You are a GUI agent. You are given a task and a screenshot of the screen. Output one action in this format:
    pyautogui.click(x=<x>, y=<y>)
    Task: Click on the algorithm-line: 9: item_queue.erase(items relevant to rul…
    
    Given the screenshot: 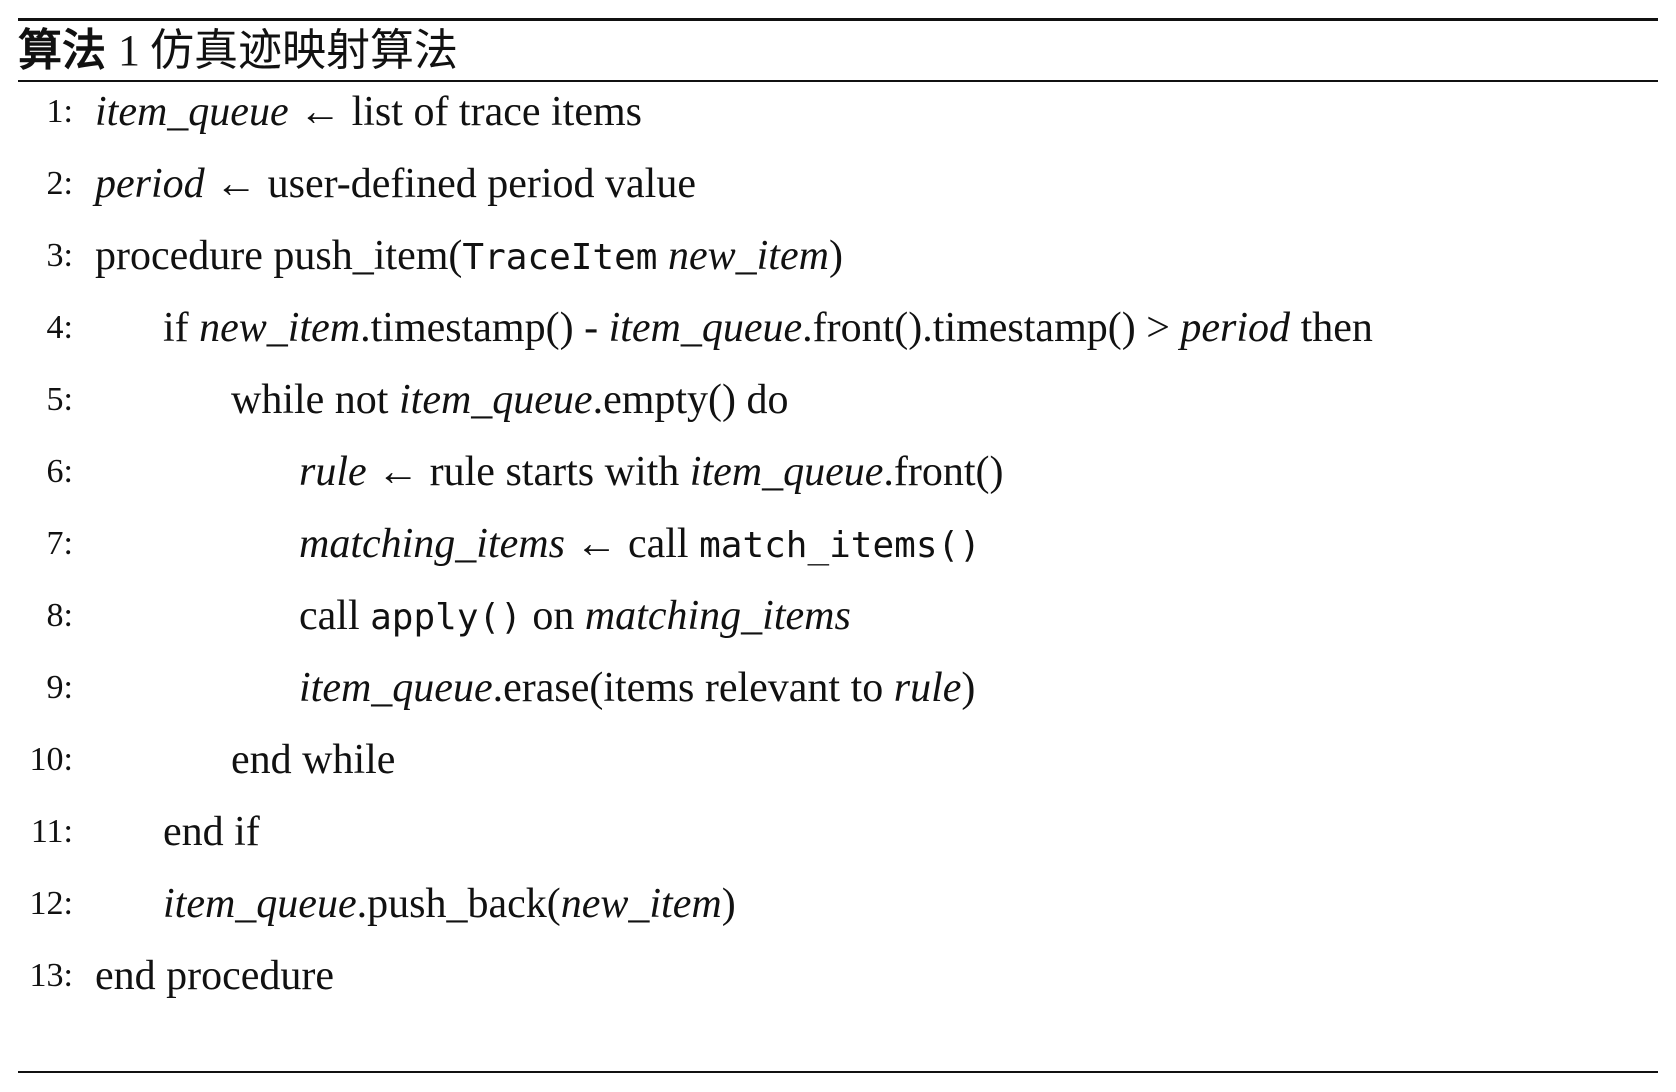 What is the action you would take?
    pyautogui.click(x=497, y=688)
    